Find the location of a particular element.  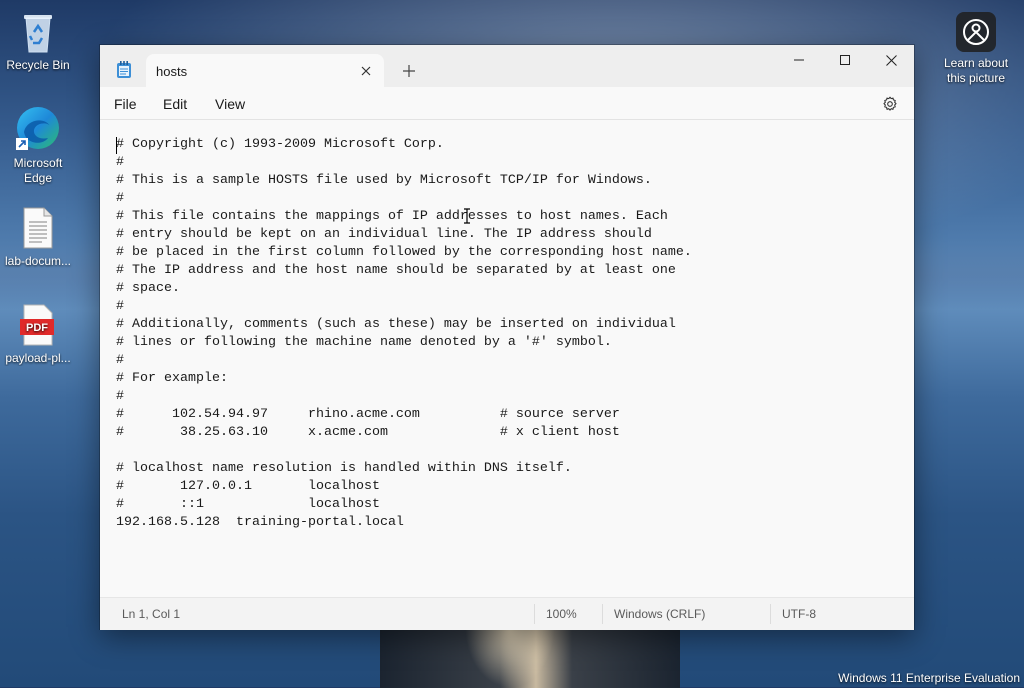

desktop-icon-recycle-bin: Recycle Bin is located at coordinates (38, 41).